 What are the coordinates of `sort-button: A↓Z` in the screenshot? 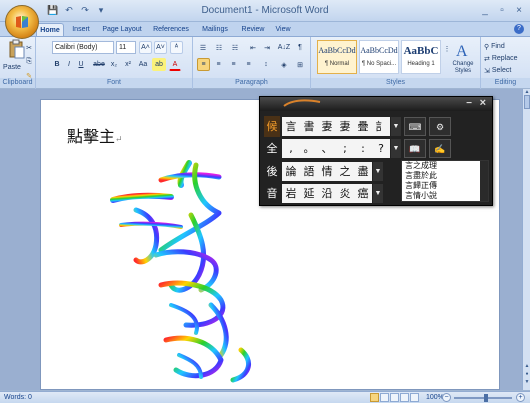 It's located at (284, 47).